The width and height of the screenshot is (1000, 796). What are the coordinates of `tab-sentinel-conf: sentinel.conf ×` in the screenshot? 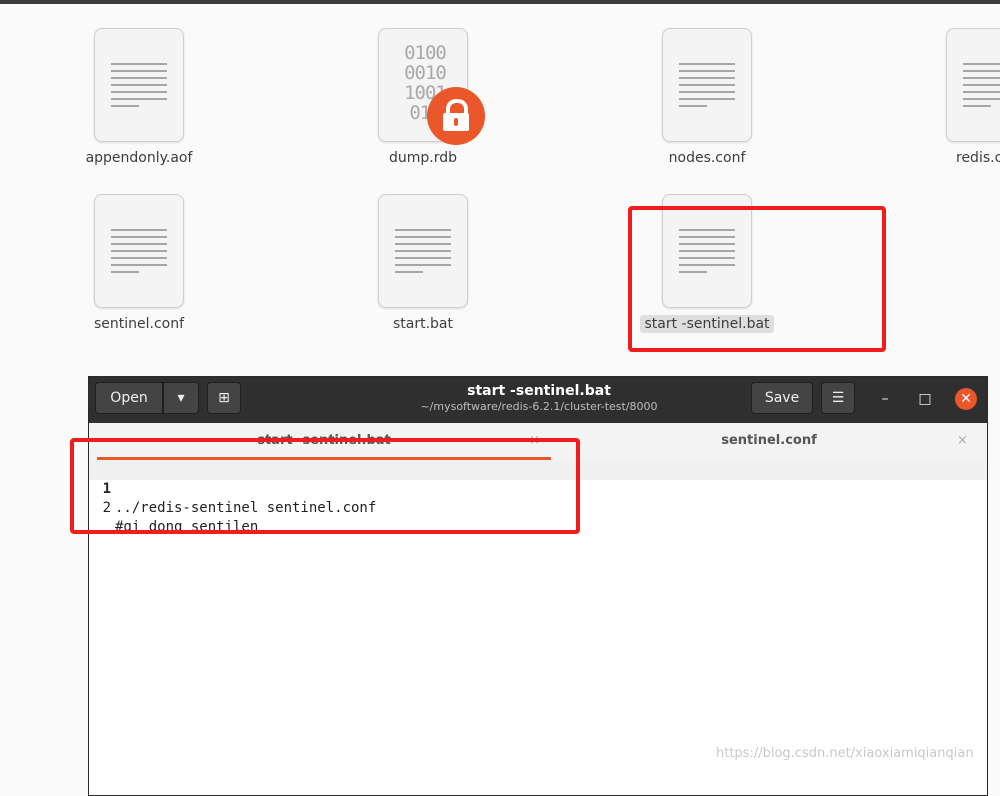 It's located at (769, 442).